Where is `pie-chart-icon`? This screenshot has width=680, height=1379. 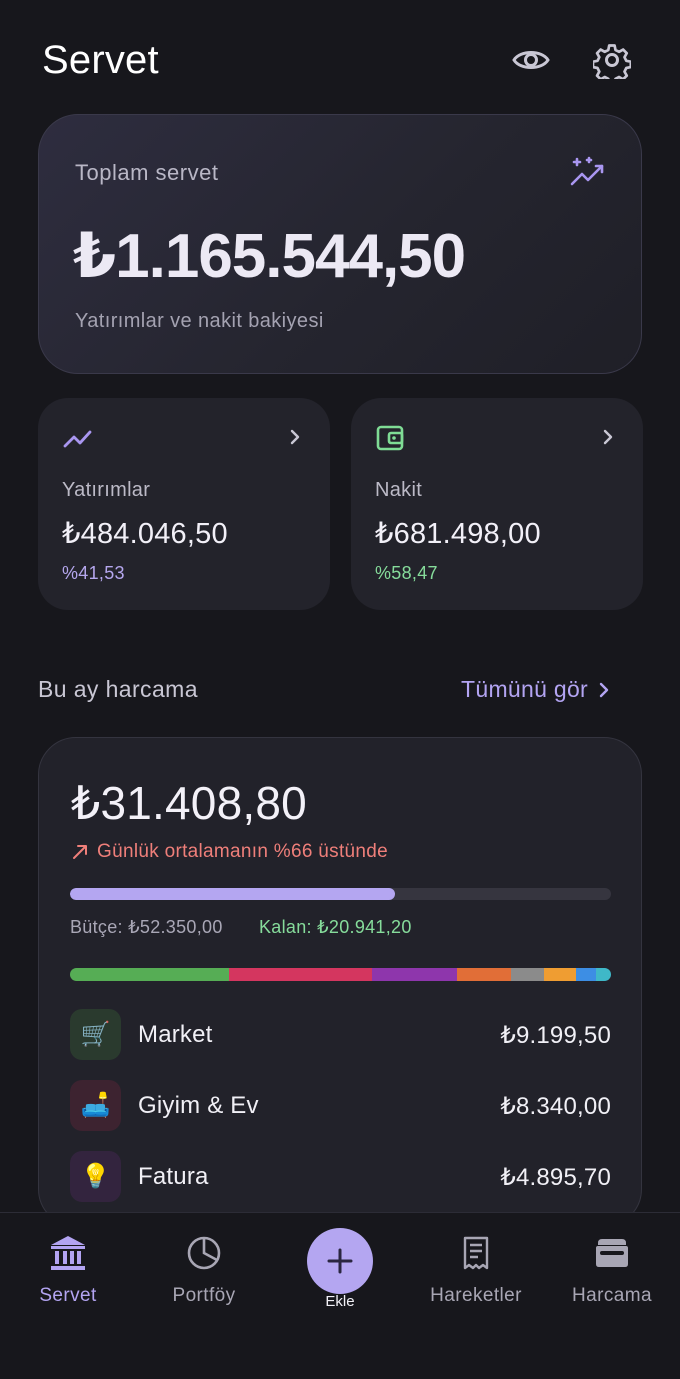
pie-chart-icon is located at coordinates (204, 1253).